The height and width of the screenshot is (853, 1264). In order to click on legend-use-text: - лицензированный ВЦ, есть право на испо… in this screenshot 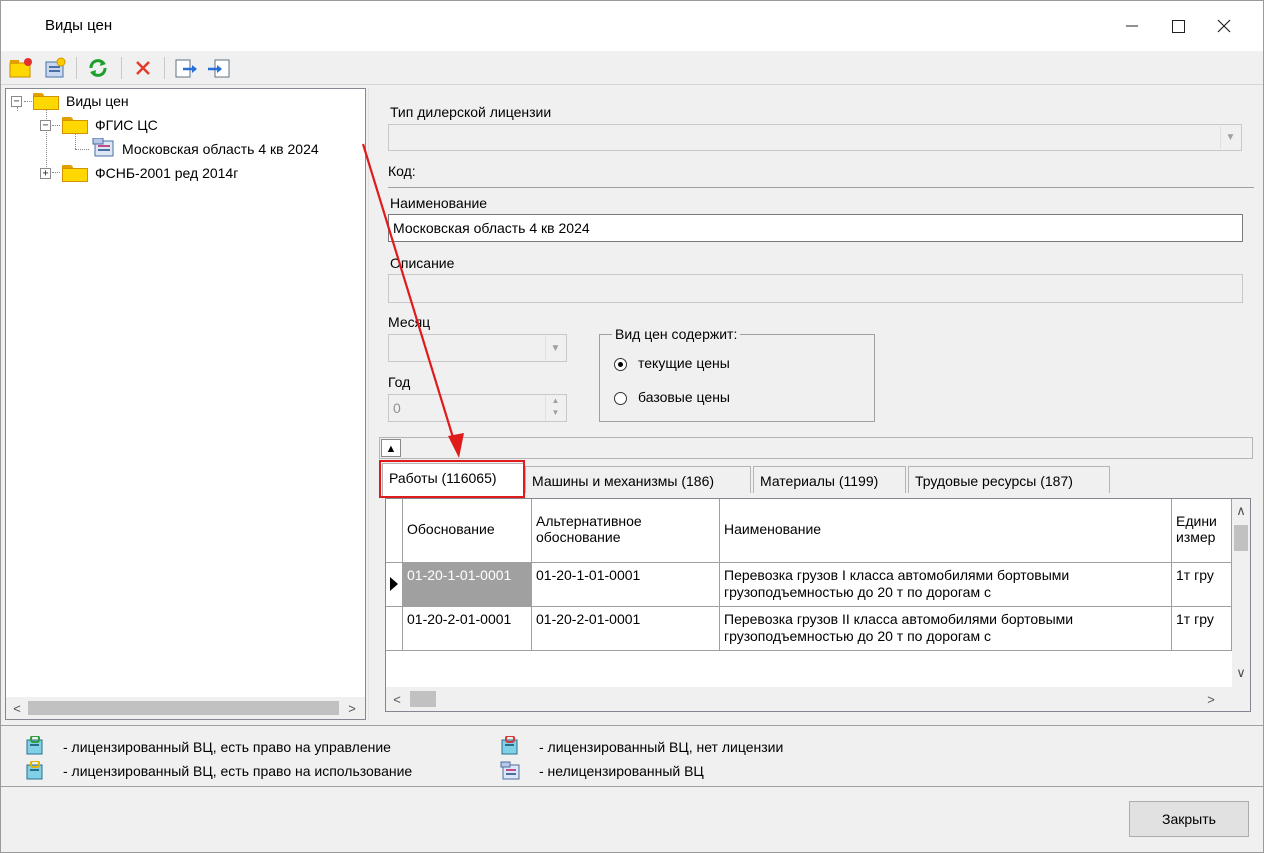, I will do `click(238, 771)`.